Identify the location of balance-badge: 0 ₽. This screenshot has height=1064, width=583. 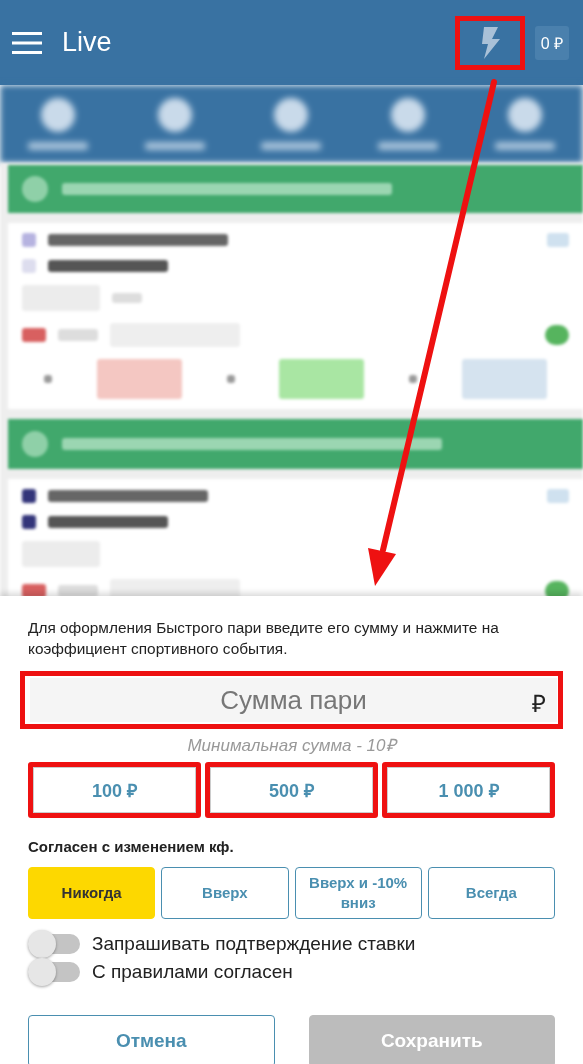
(551, 42).